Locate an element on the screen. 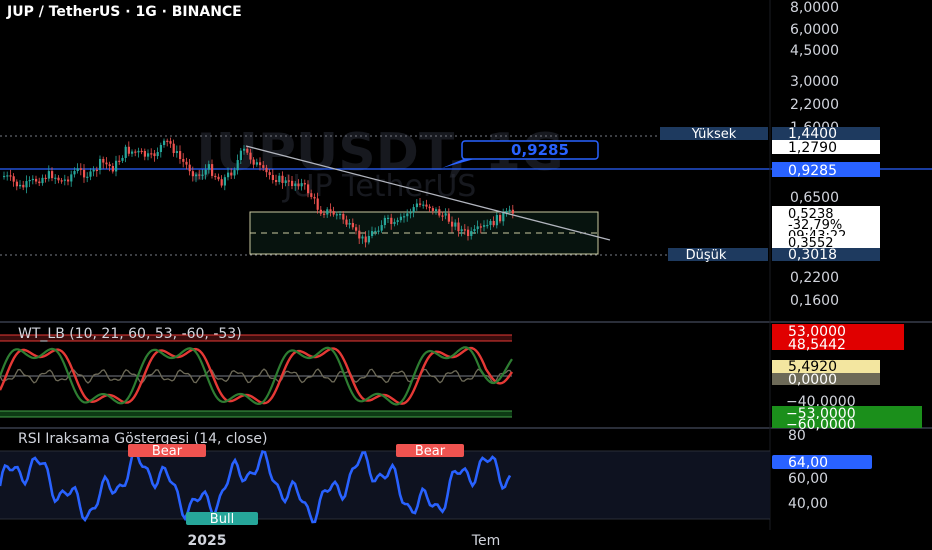  current-upper-value: 1,2790 is located at coordinates (812, 148).